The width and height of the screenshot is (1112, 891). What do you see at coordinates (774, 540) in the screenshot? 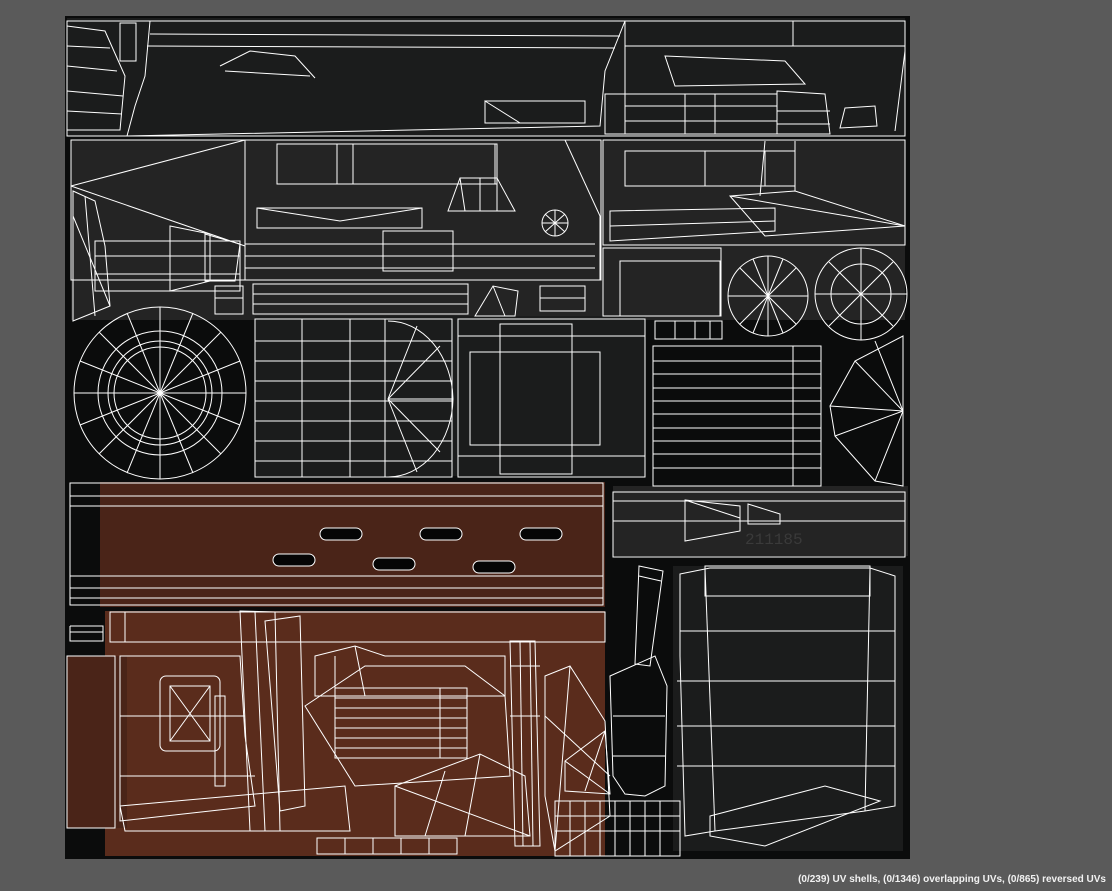
I see `stamped-serial: 211185` at bounding box center [774, 540].